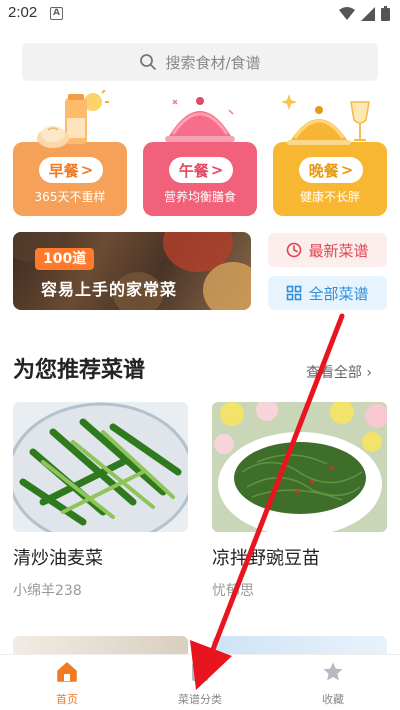  What do you see at coordinates (200, 119) in the screenshot?
I see `lunch-illustration-icon` at bounding box center [200, 119].